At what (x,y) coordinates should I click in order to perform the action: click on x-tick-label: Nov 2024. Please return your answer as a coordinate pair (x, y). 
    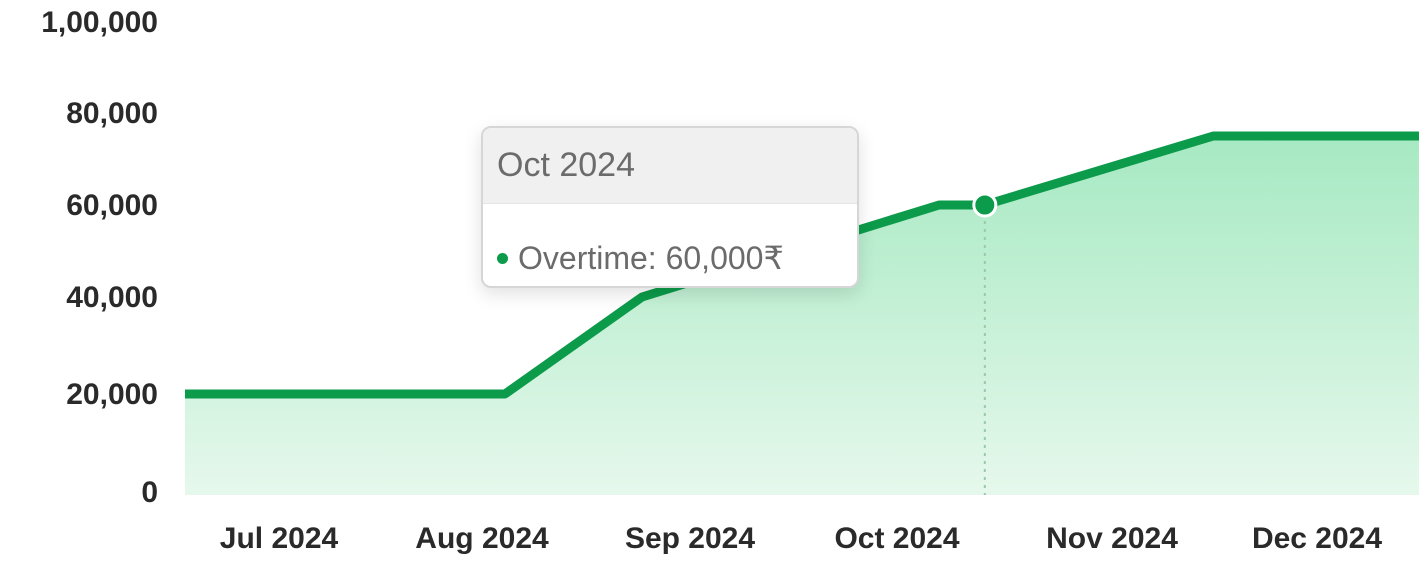
    Looking at the image, I should click on (1112, 538).